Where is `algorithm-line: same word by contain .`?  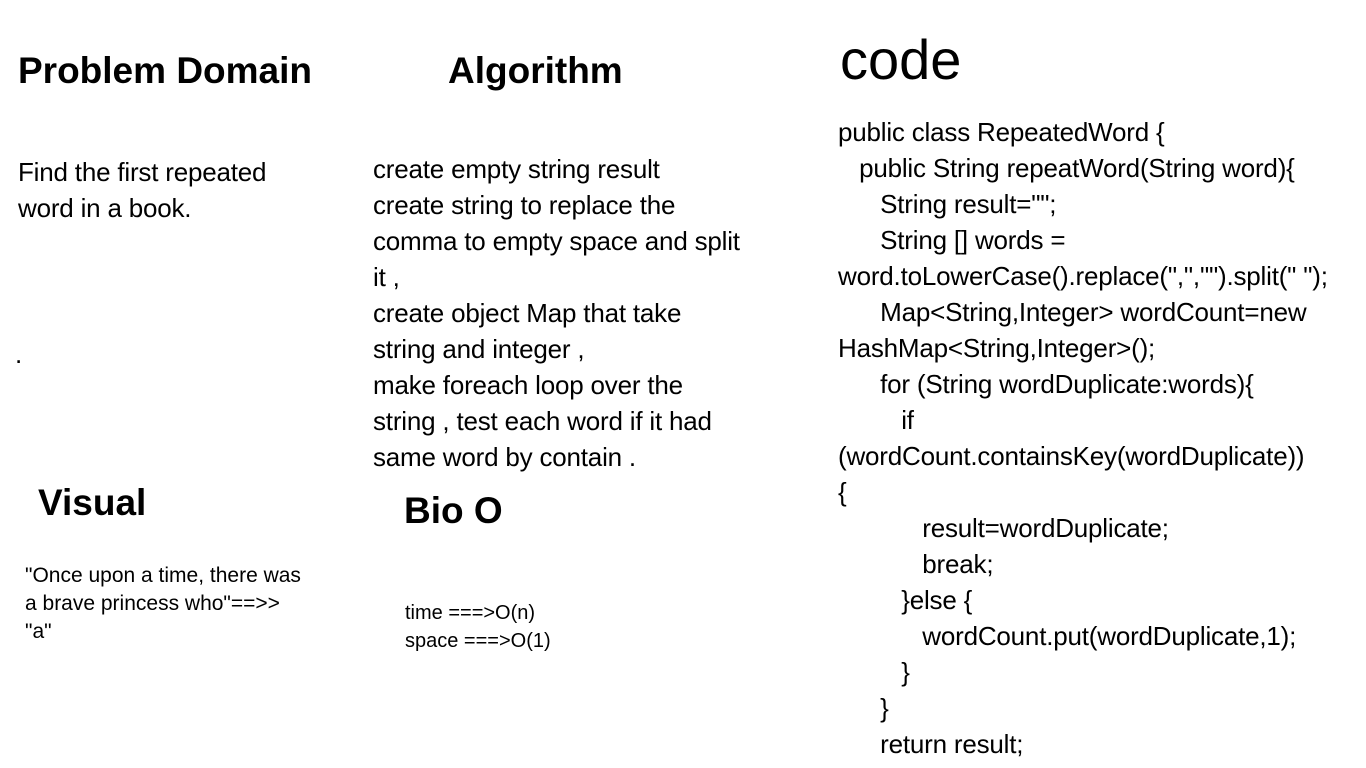
algorithm-line: same word by contain . is located at coordinates (504, 457).